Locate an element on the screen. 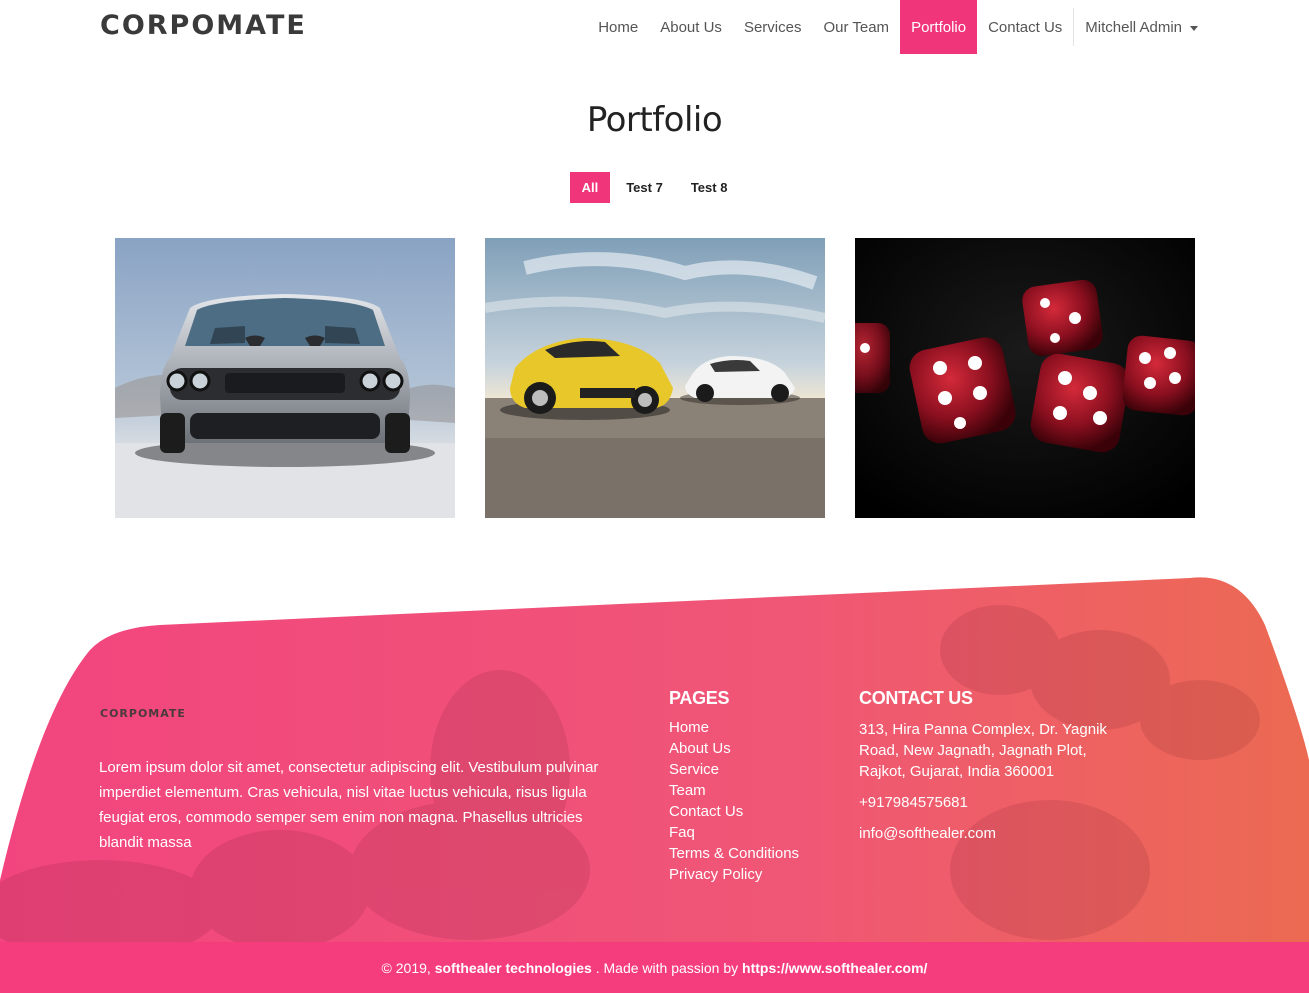 This screenshot has width=1309, height=993. footer-link-privacy: Privacy Policy is located at coordinates (734, 874).